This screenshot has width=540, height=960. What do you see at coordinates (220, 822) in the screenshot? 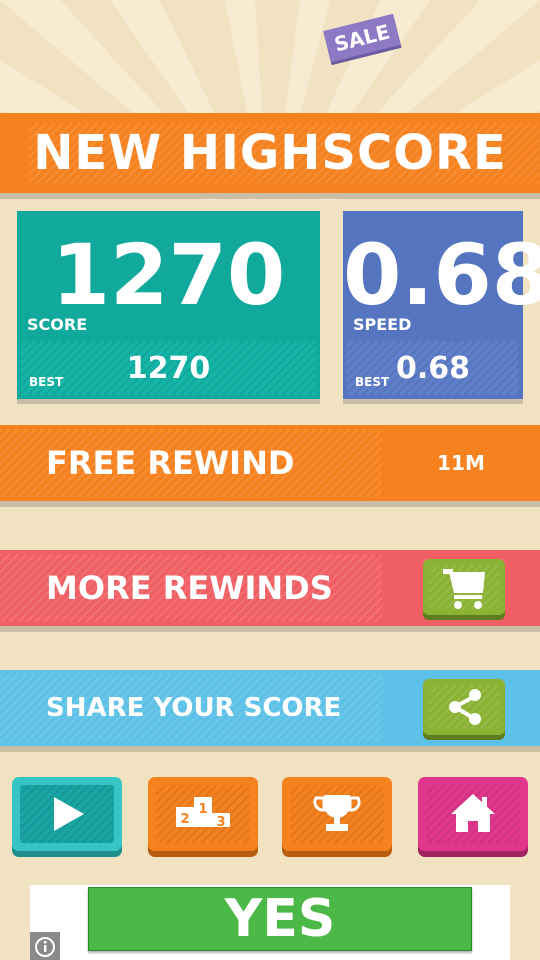
I see `podium-digit-3: 3` at bounding box center [220, 822].